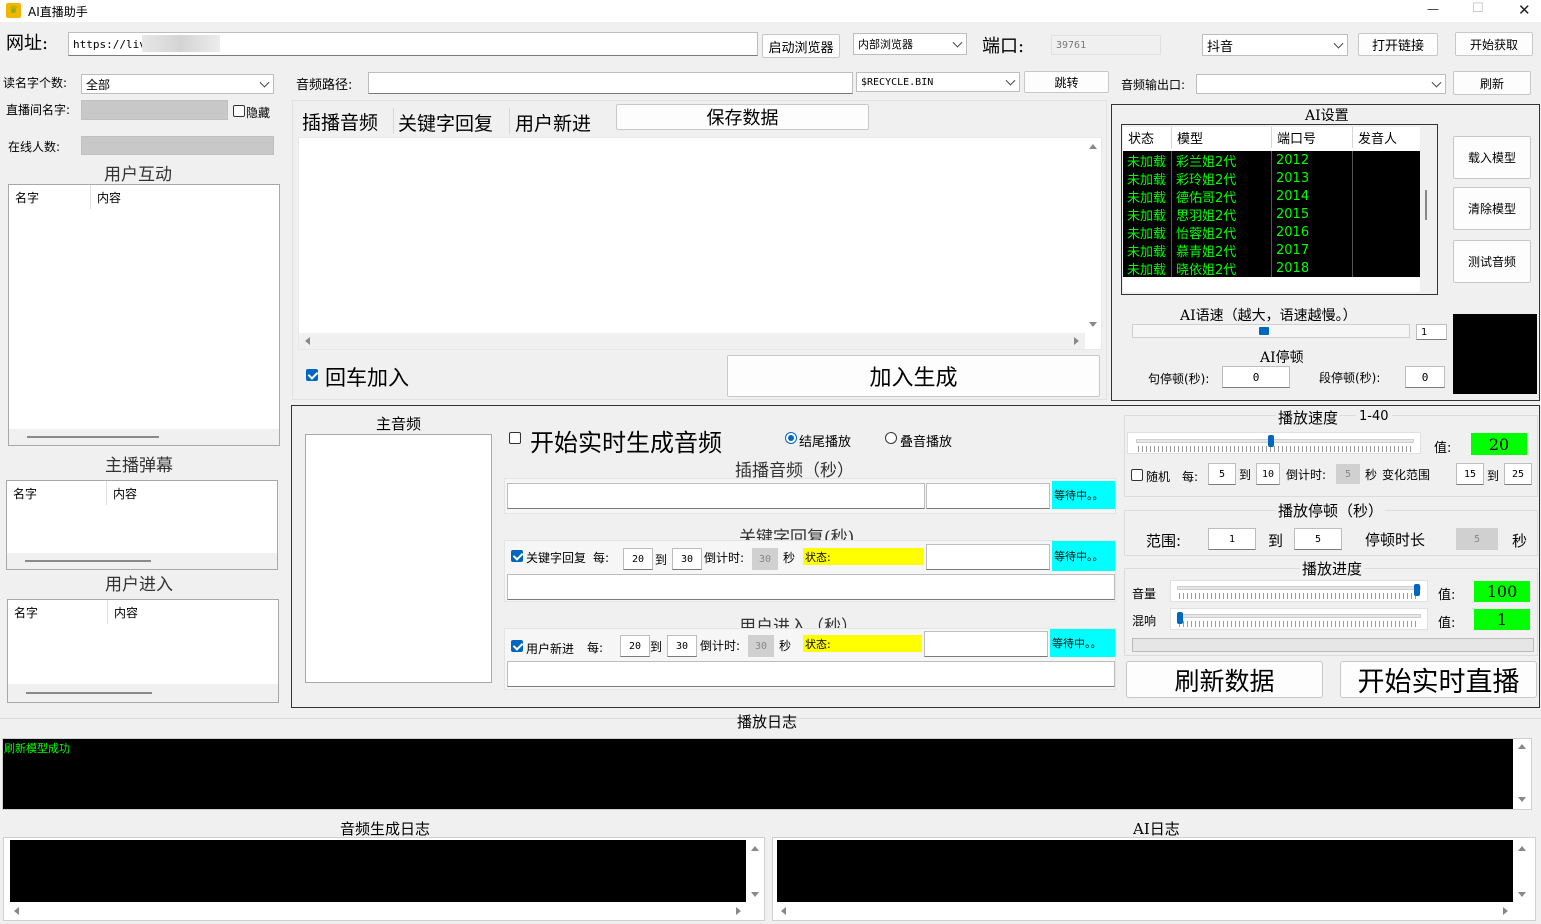  I want to click on browser-select: 内部浏览器, so click(910, 44).